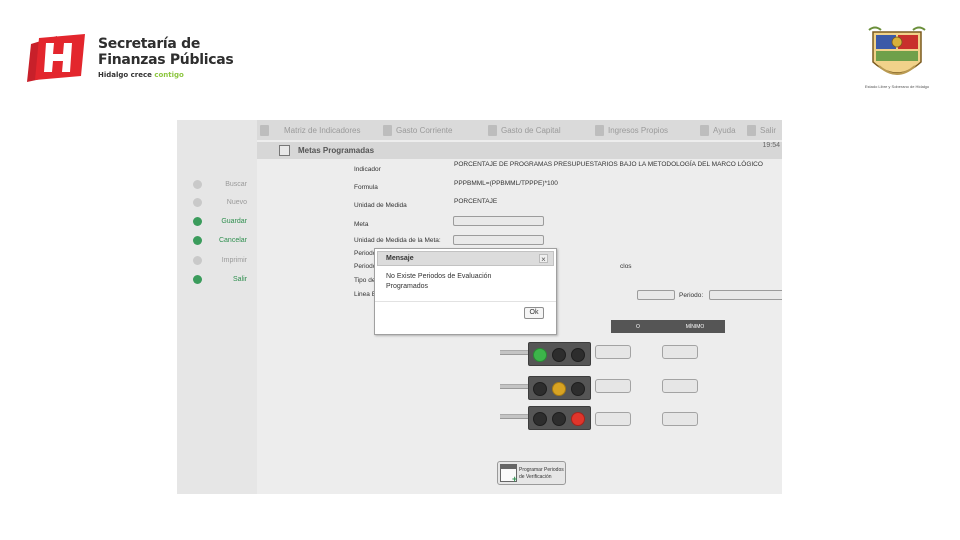 This screenshot has width=960, height=540. What do you see at coordinates (284, 150) in the screenshot?
I see `goals-icon` at bounding box center [284, 150].